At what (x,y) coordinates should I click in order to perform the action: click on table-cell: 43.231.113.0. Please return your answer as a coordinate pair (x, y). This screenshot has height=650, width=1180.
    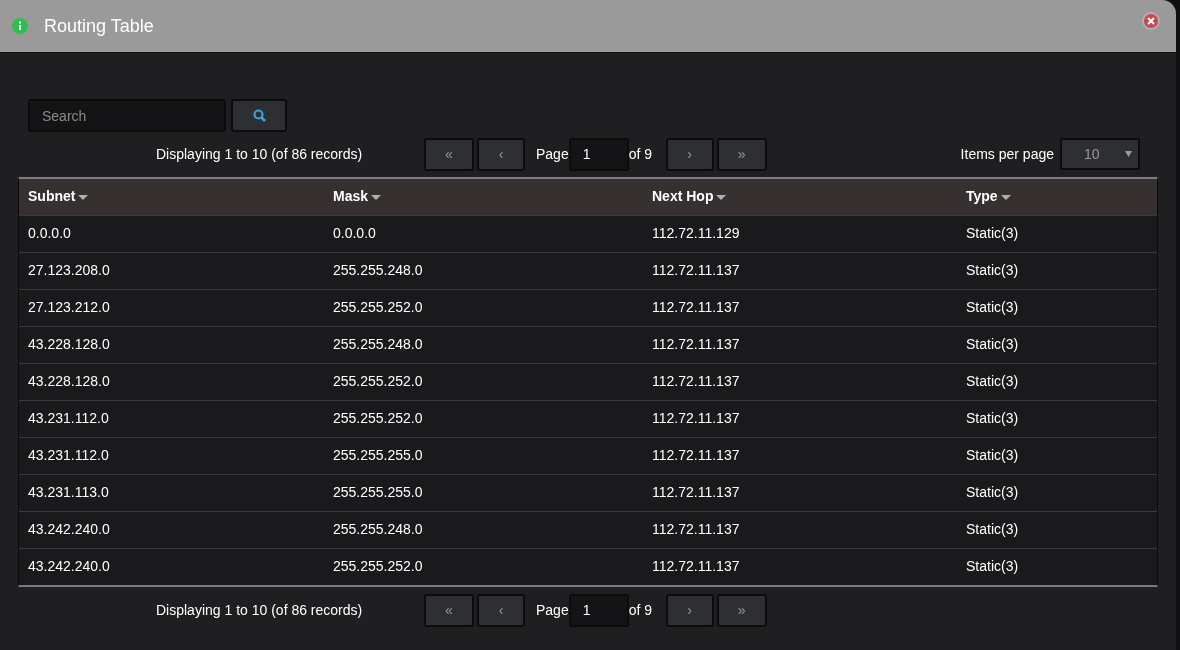
    Looking at the image, I should click on (171, 492).